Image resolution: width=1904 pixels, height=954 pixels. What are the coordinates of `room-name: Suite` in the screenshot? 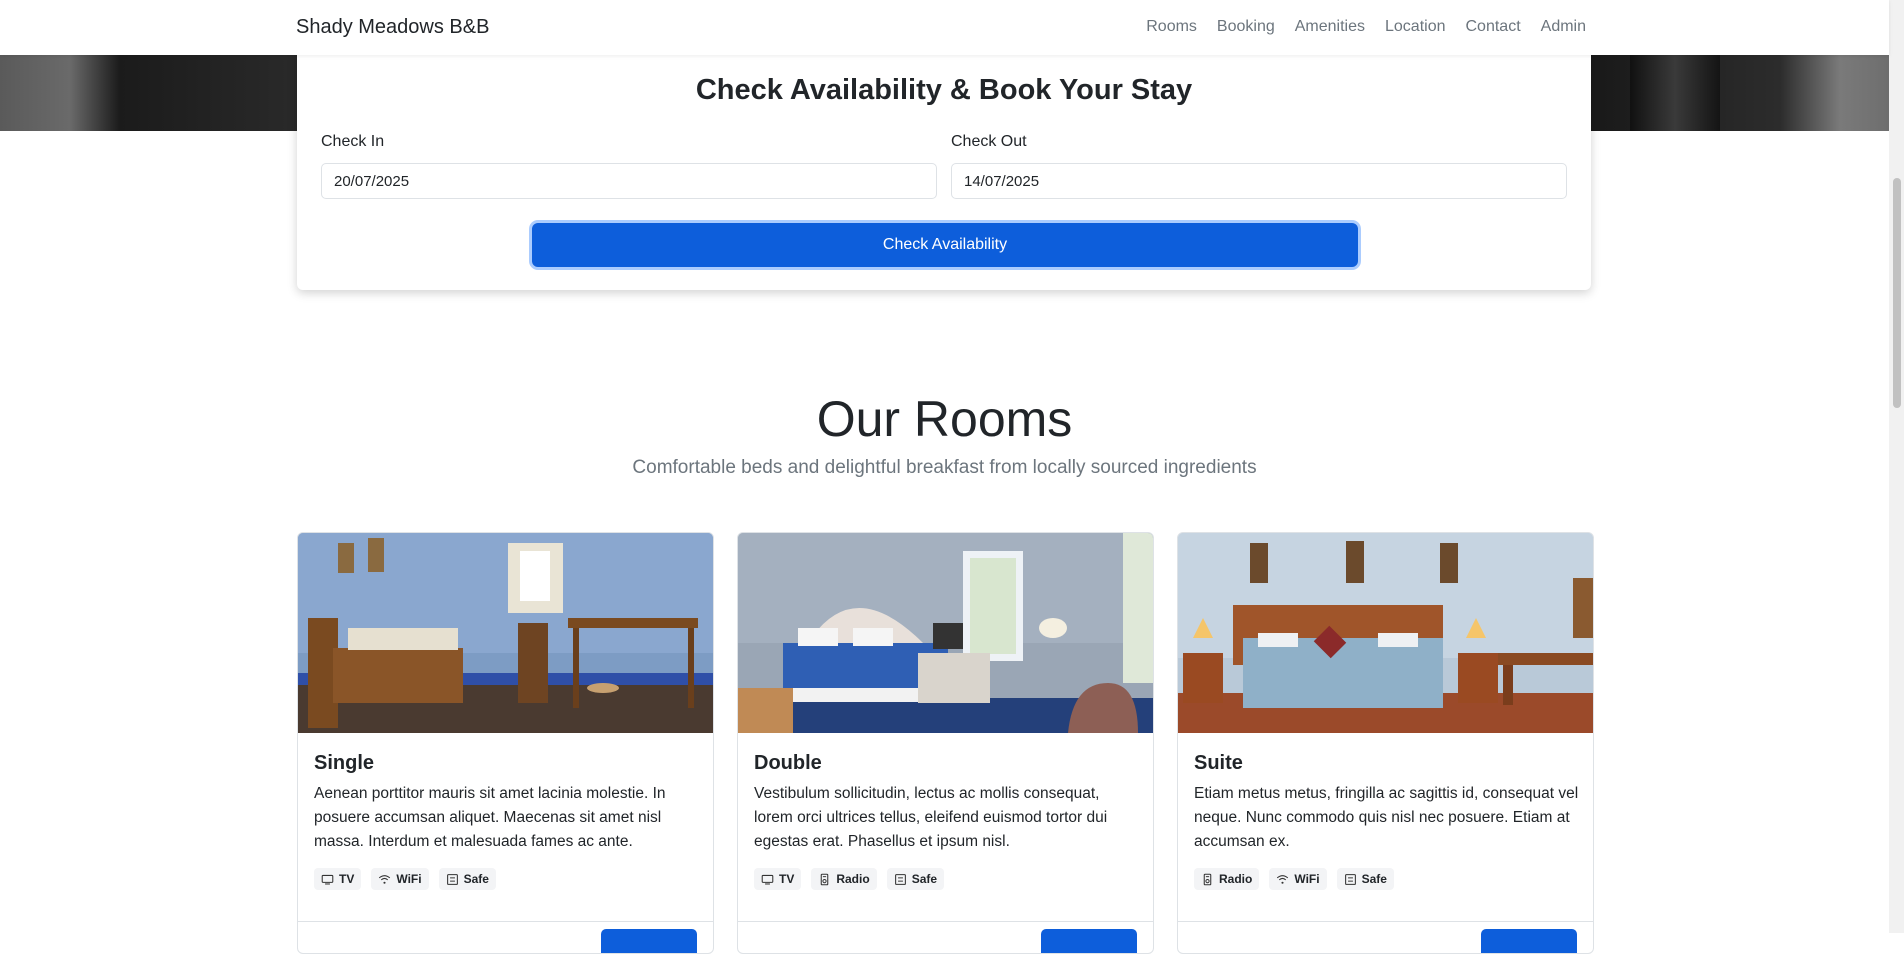 It's located at (1218, 763).